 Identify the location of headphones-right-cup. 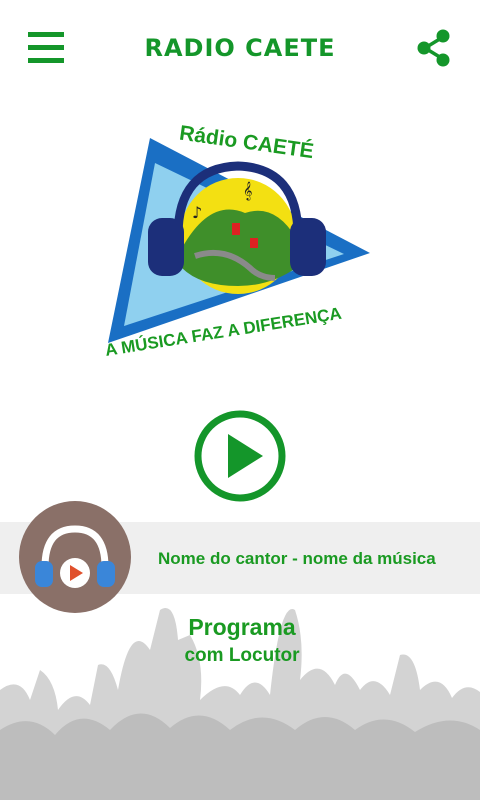
(308, 247).